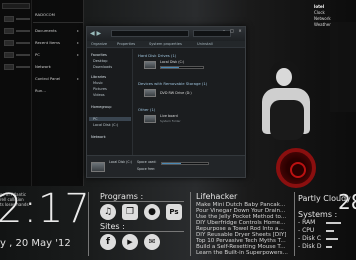  Describe the element at coordinates (318, 214) in the screenshot. I see `systems-title: Systems :` at that location.